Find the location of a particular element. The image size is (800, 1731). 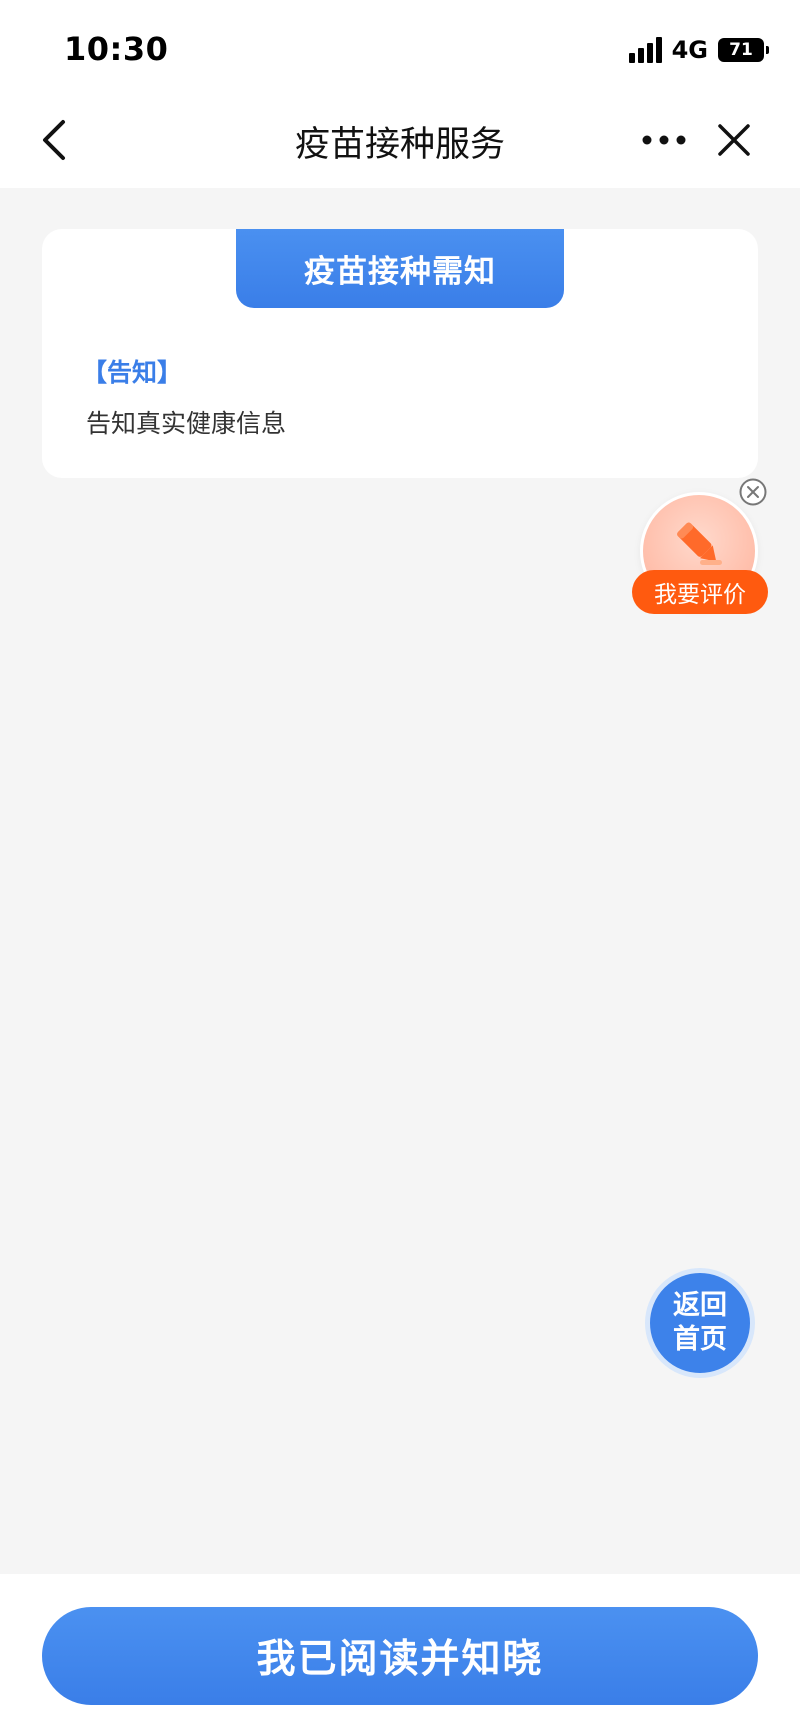

nav-bar: 疫苗接种服务 is located at coordinates (400, 140).